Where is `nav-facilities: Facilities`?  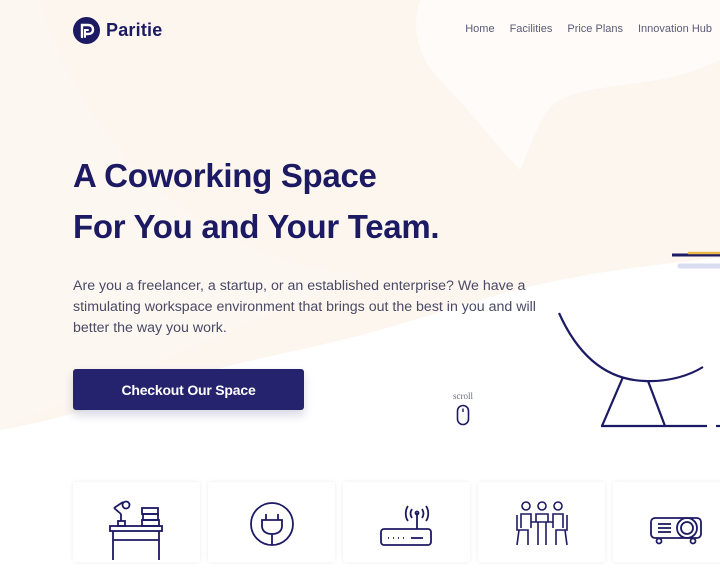
nav-facilities: Facilities is located at coordinates (531, 29).